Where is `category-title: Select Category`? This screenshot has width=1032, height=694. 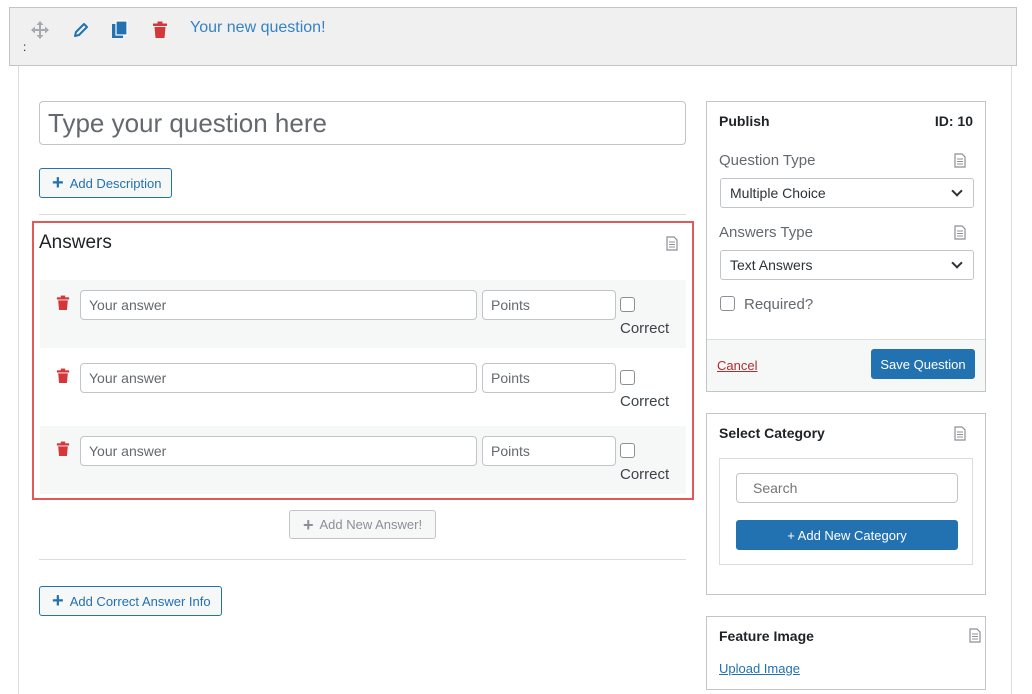 category-title: Select Category is located at coordinates (772, 433).